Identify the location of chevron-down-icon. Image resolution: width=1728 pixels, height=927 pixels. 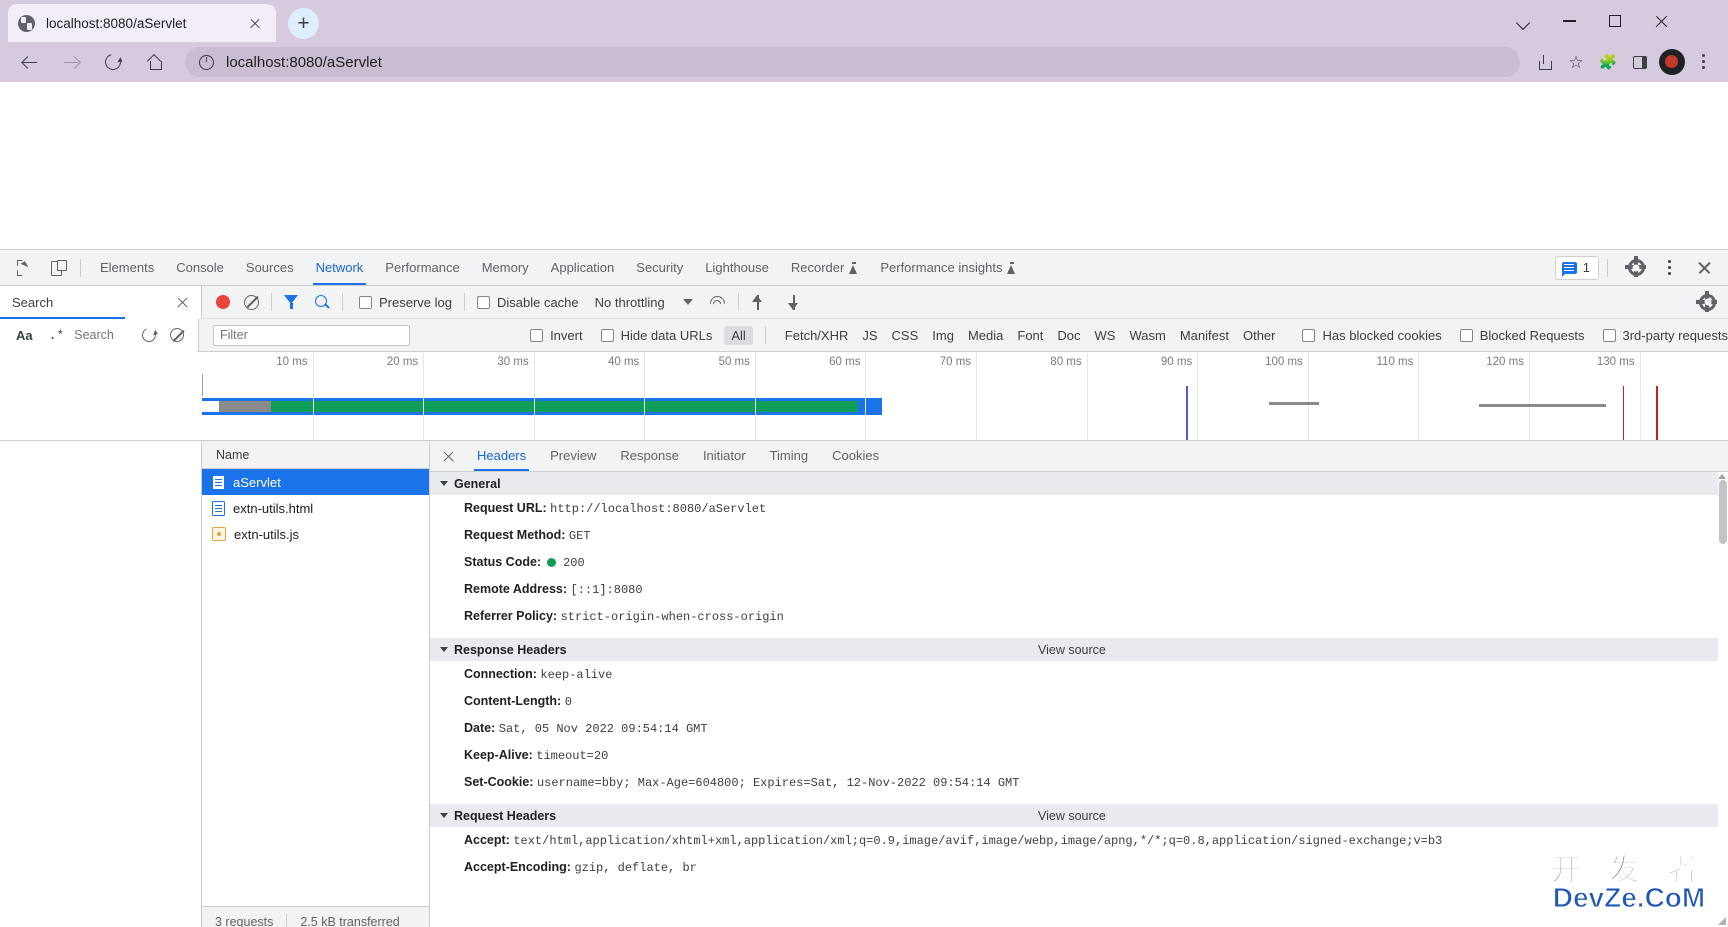
(687, 302).